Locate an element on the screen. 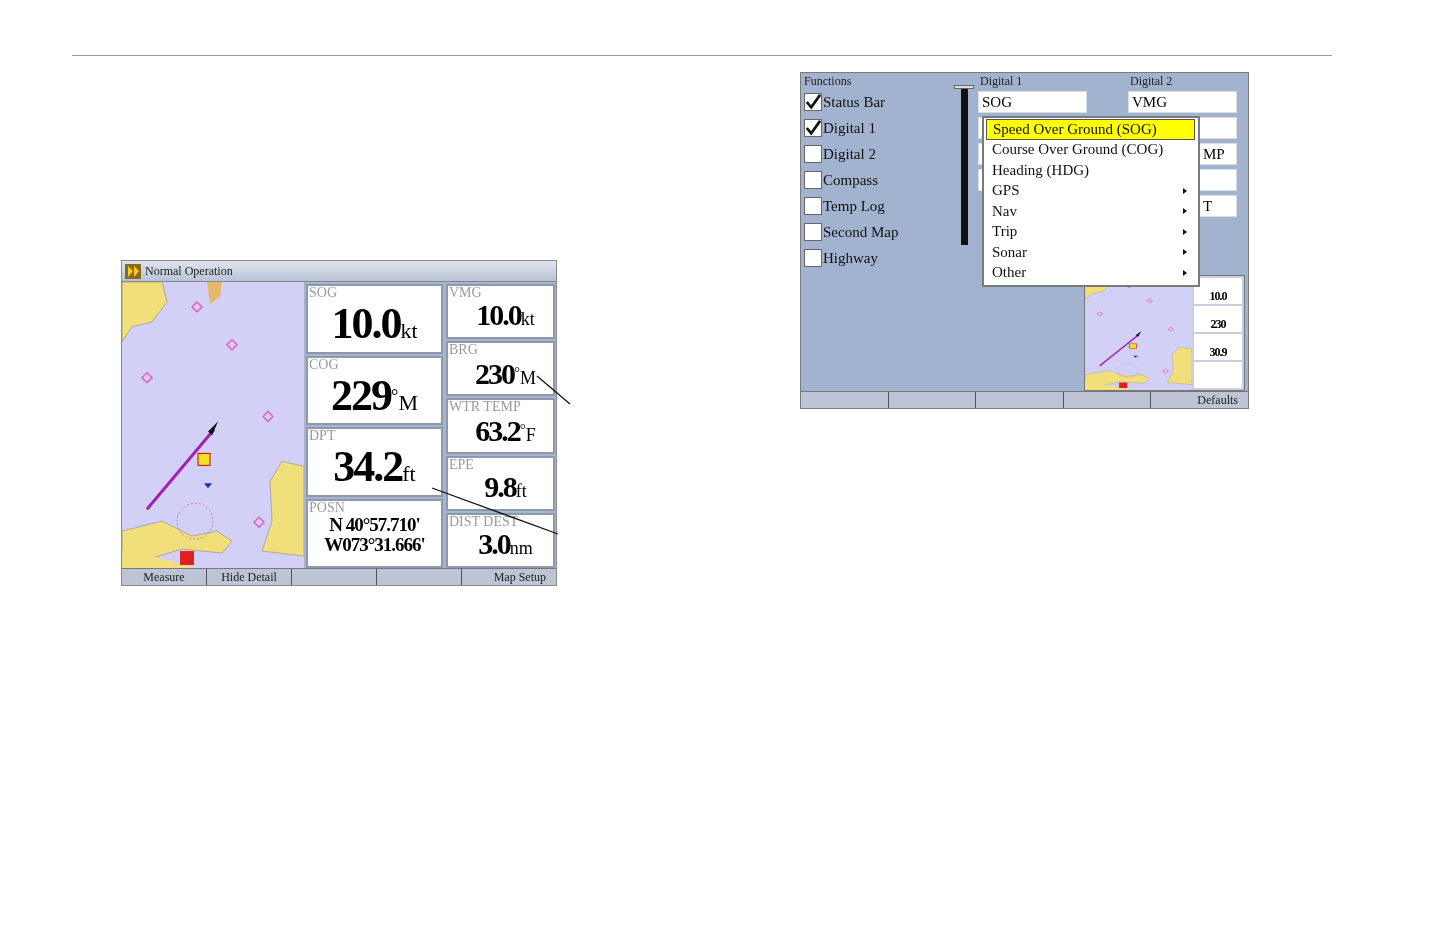  data-field is located at coordinates (1218, 375).